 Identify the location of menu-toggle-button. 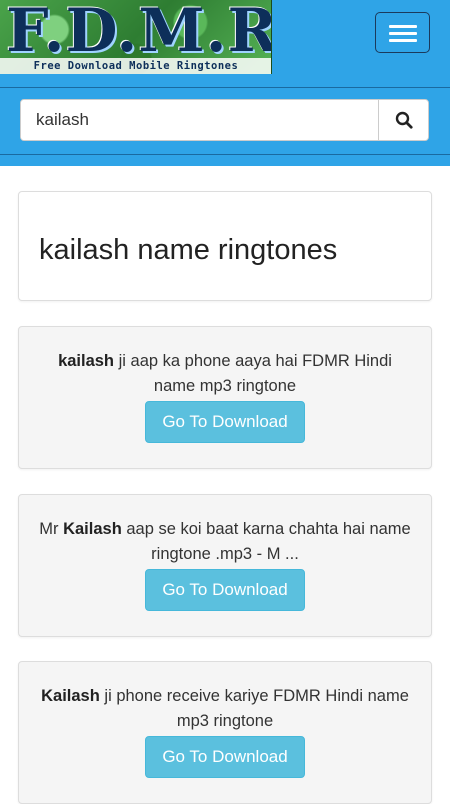
(402, 32).